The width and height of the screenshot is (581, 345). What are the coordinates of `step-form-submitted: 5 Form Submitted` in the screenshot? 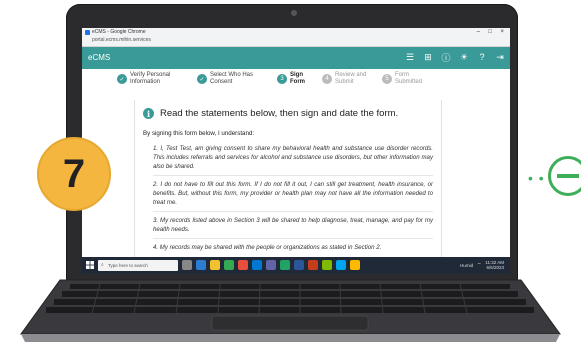 It's located at (406, 79).